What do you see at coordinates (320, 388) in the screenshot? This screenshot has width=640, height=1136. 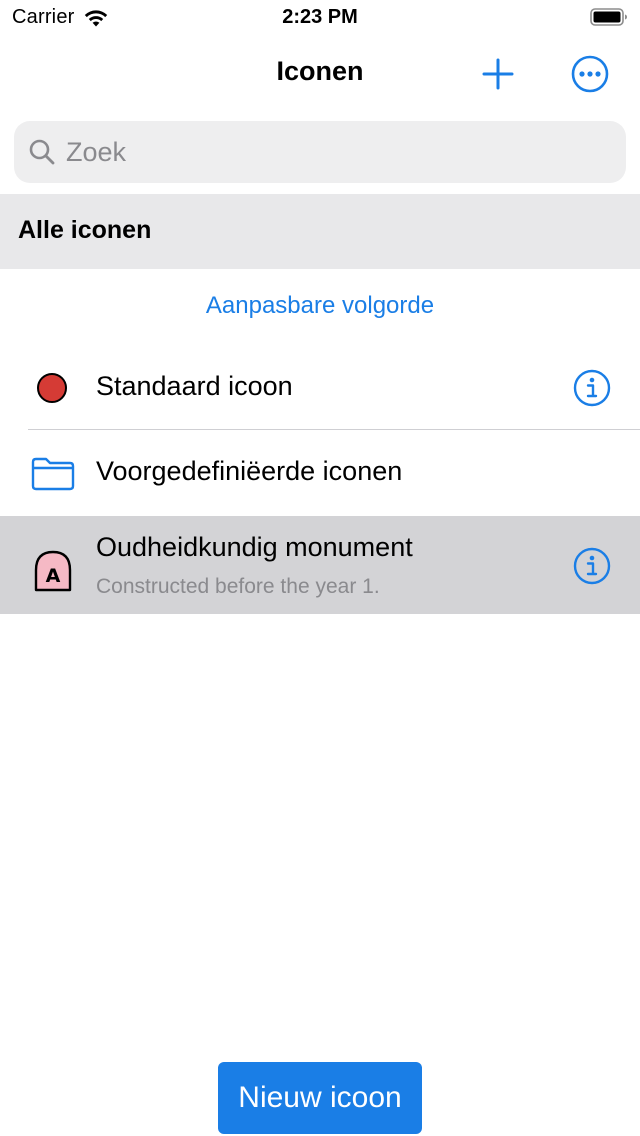 I see `list-item-standard-icon: Standaard icoon` at bounding box center [320, 388].